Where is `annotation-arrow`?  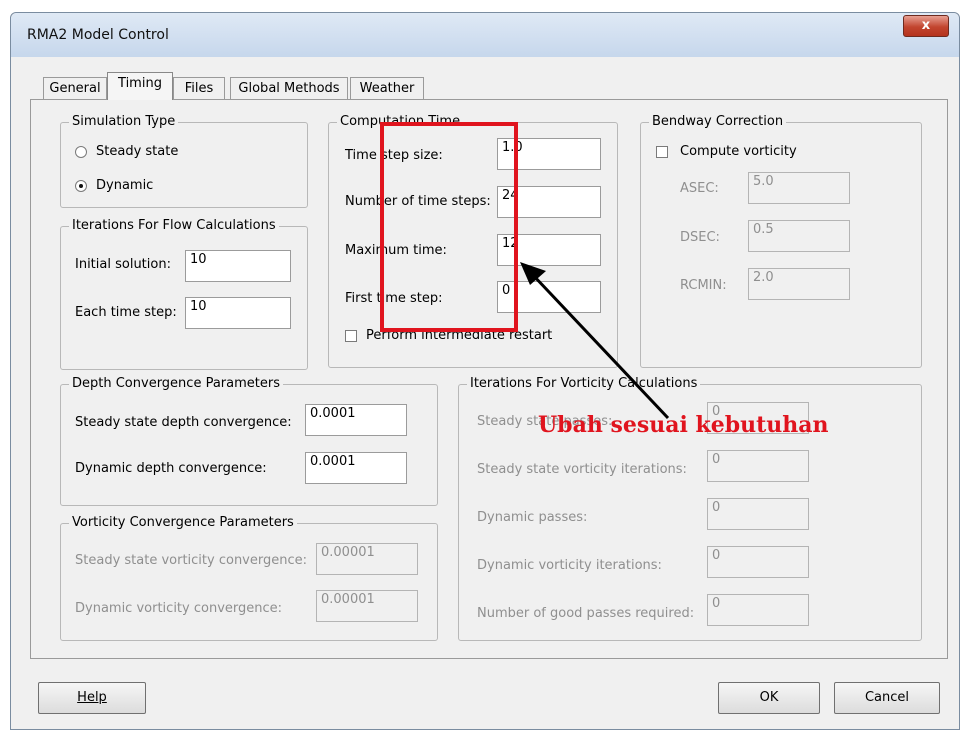
annotation-arrow is located at coordinates (595, 341).